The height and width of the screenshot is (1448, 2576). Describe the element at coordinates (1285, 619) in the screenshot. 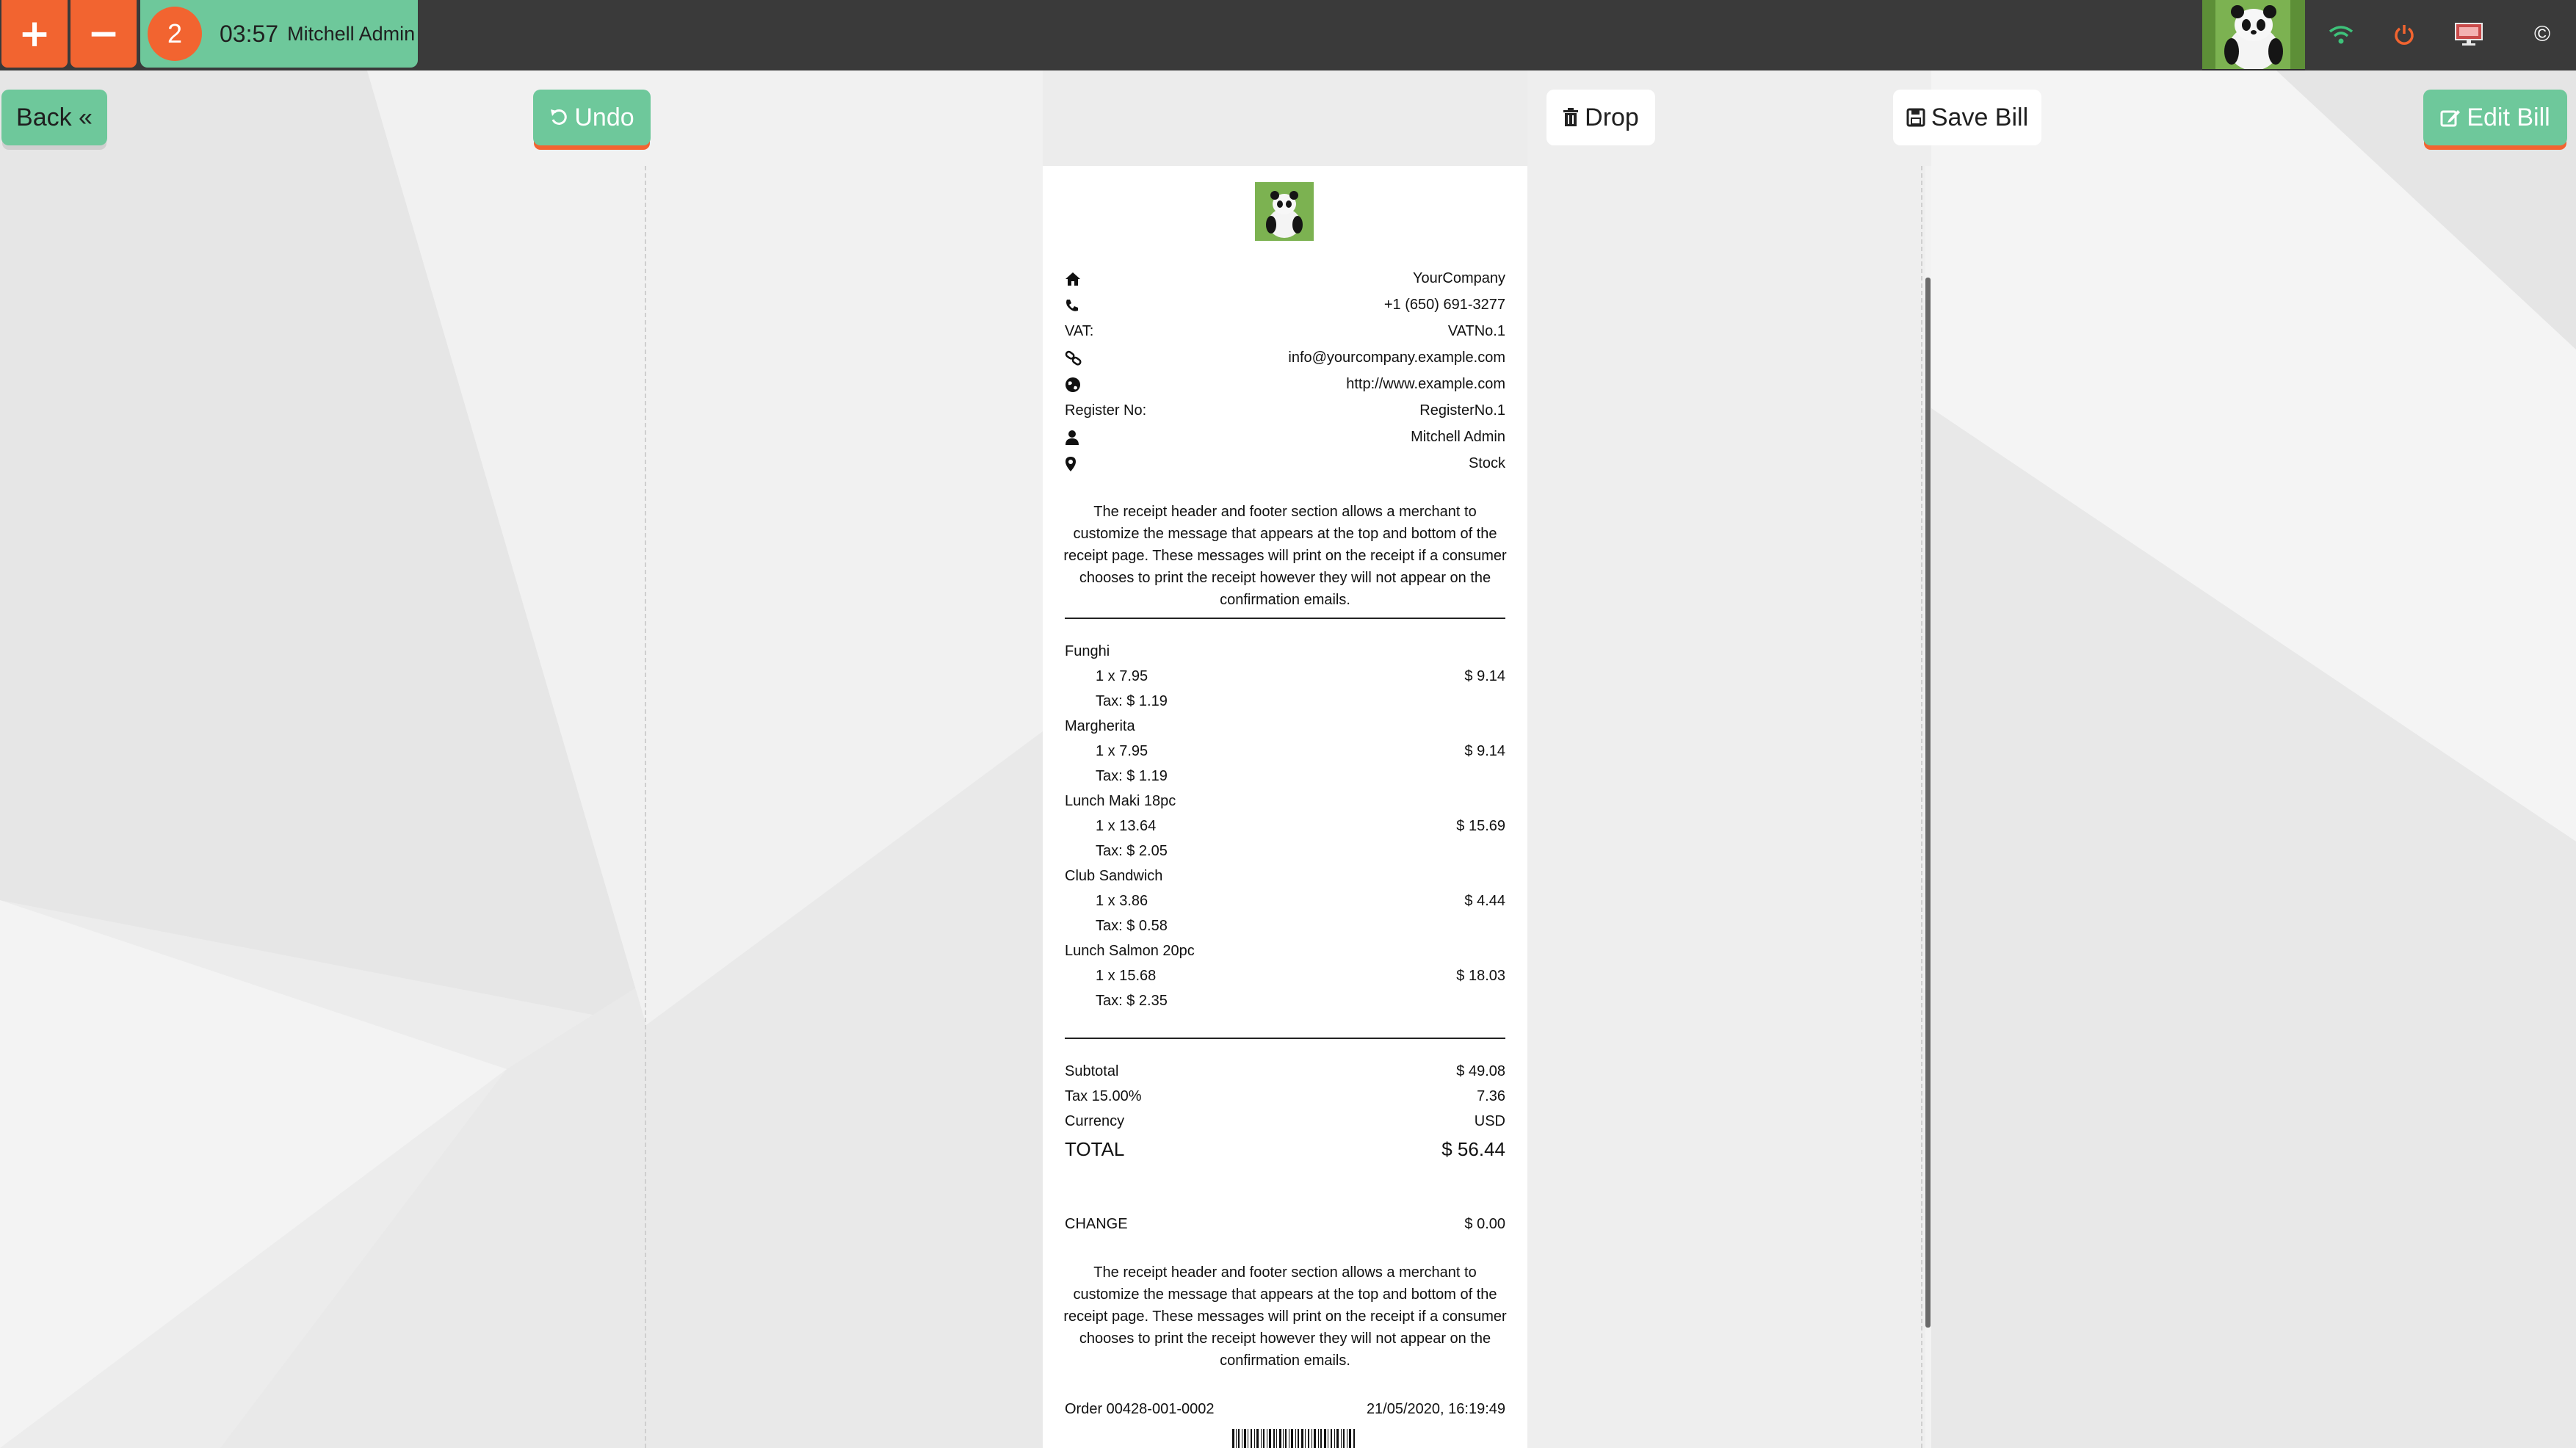

I see `receipt-divider` at that location.